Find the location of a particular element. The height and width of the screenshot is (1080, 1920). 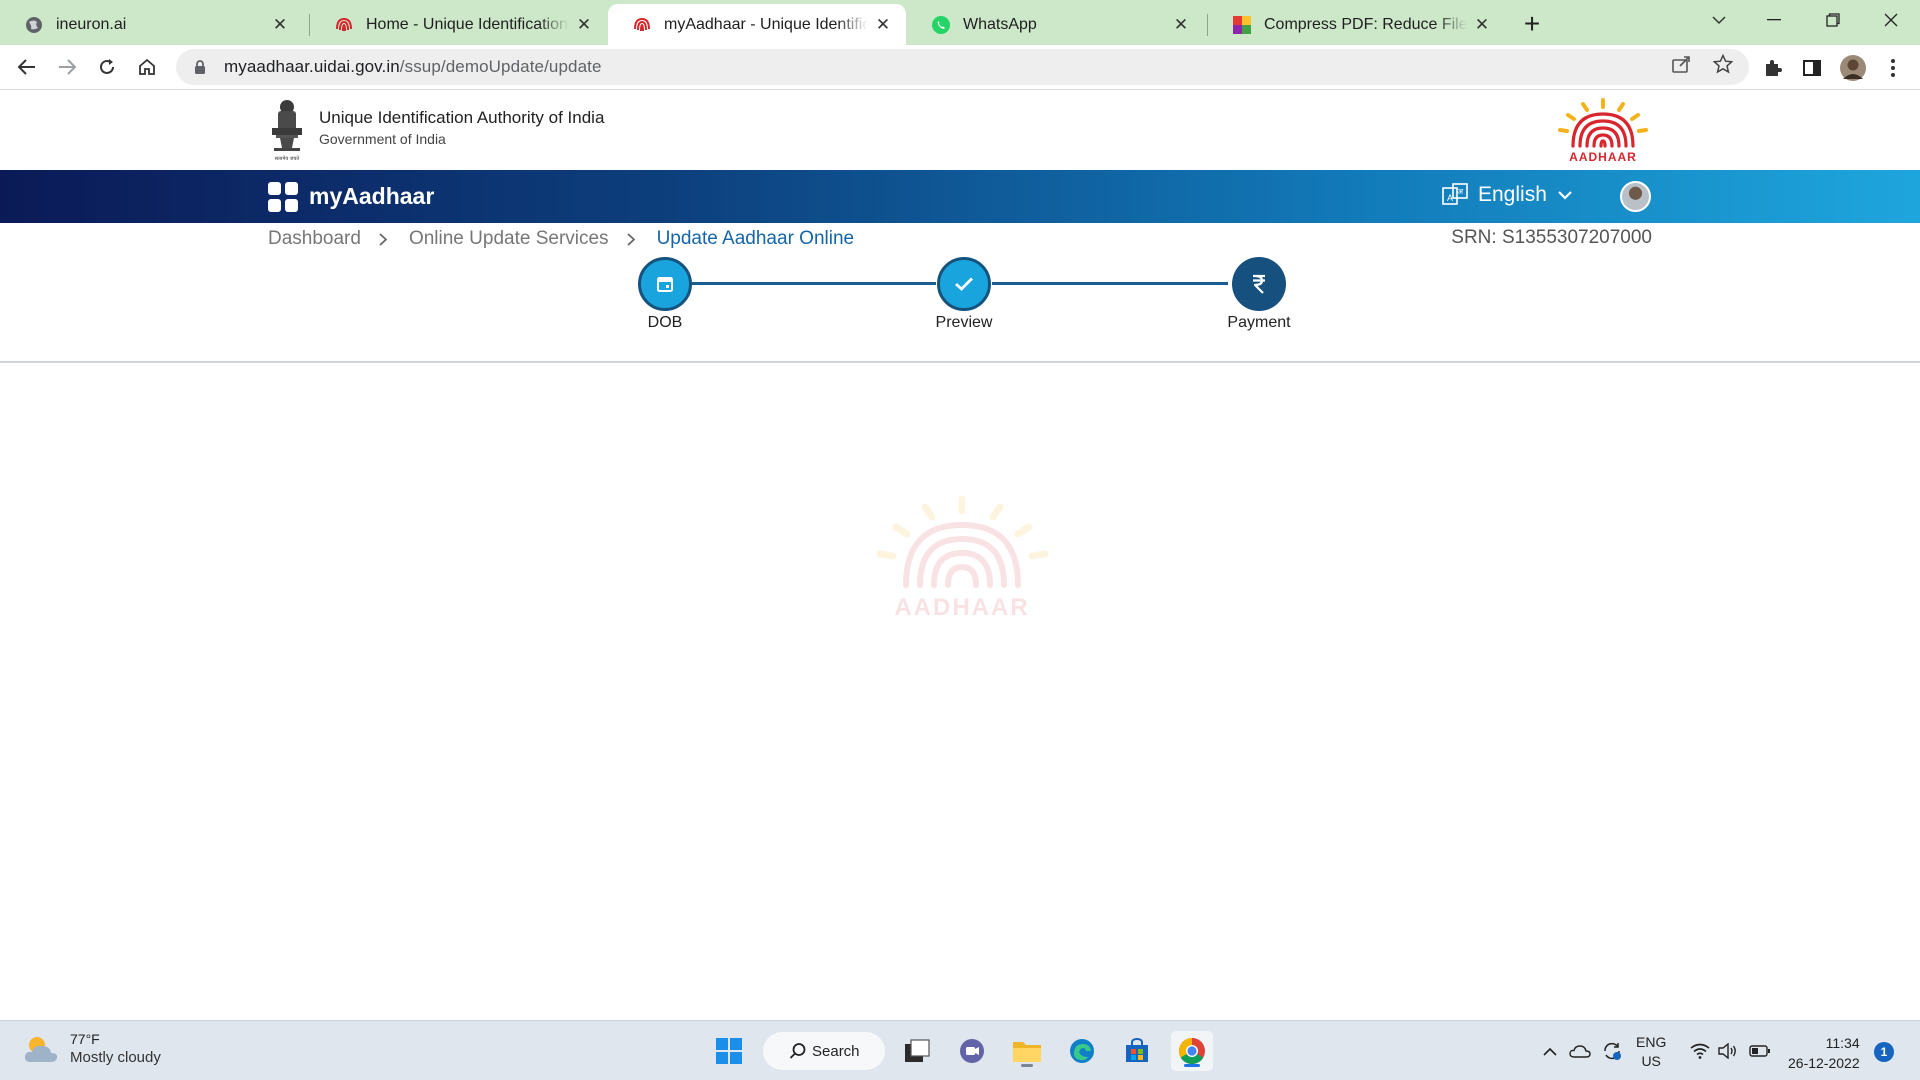

search-label: Search is located at coordinates (836, 1051).